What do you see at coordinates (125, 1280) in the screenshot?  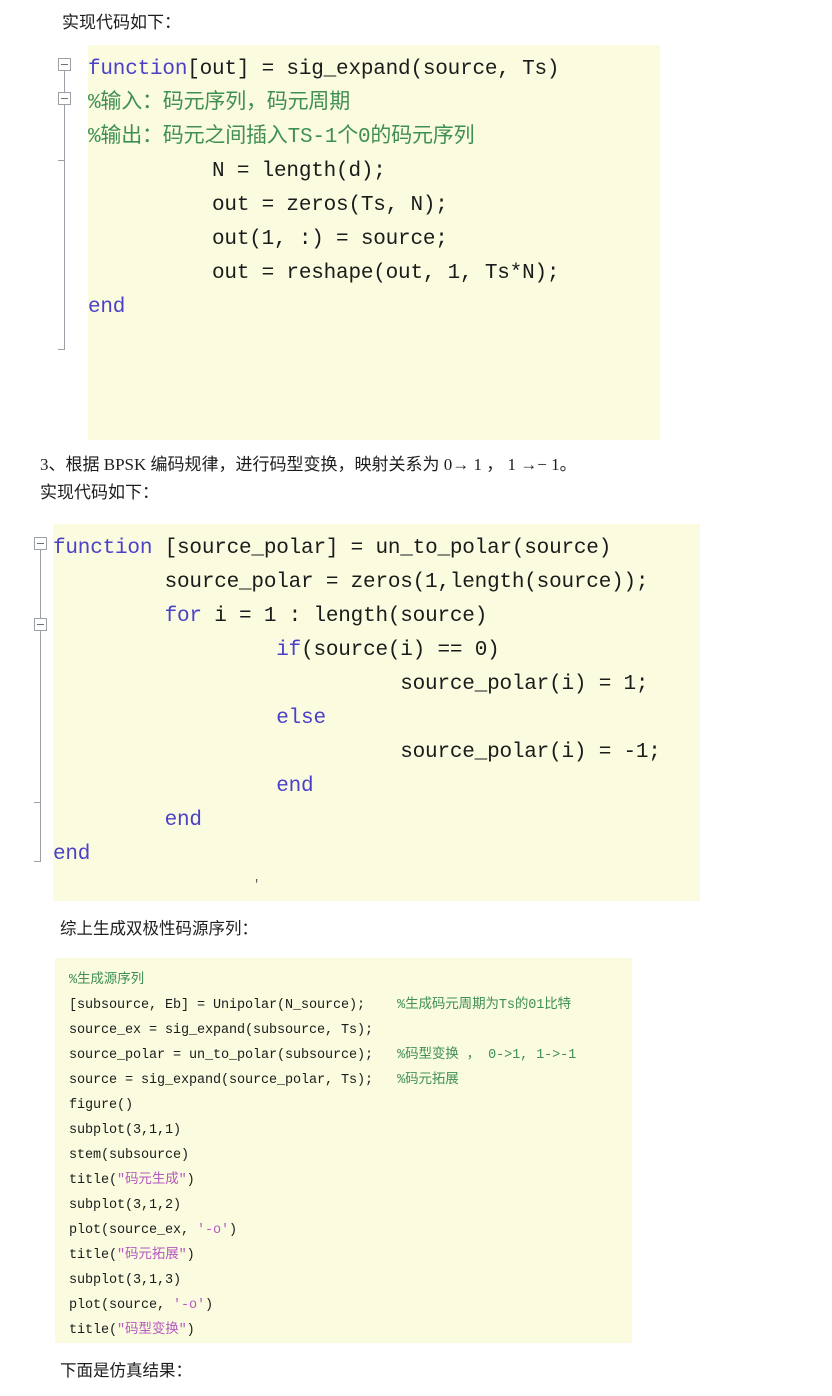 I see `code-token-pl: subplot(3,1,3)` at bounding box center [125, 1280].